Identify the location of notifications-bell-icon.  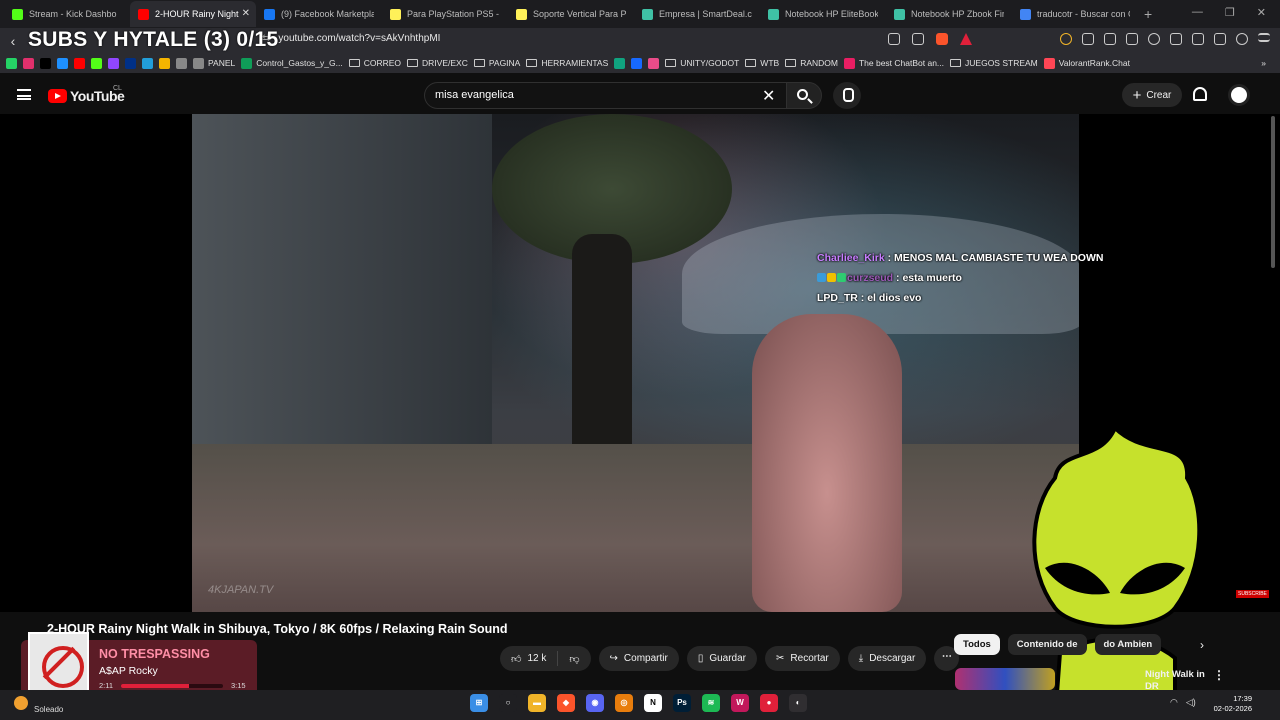
(1200, 94).